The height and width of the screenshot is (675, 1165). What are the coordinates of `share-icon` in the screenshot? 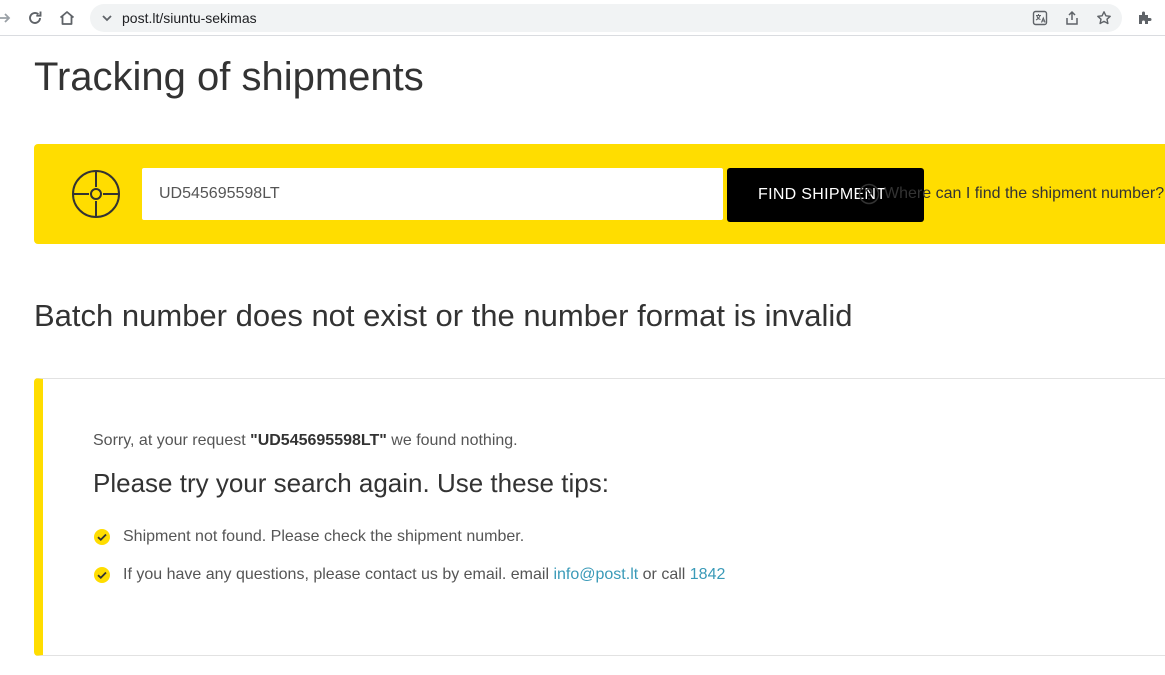 It's located at (1072, 18).